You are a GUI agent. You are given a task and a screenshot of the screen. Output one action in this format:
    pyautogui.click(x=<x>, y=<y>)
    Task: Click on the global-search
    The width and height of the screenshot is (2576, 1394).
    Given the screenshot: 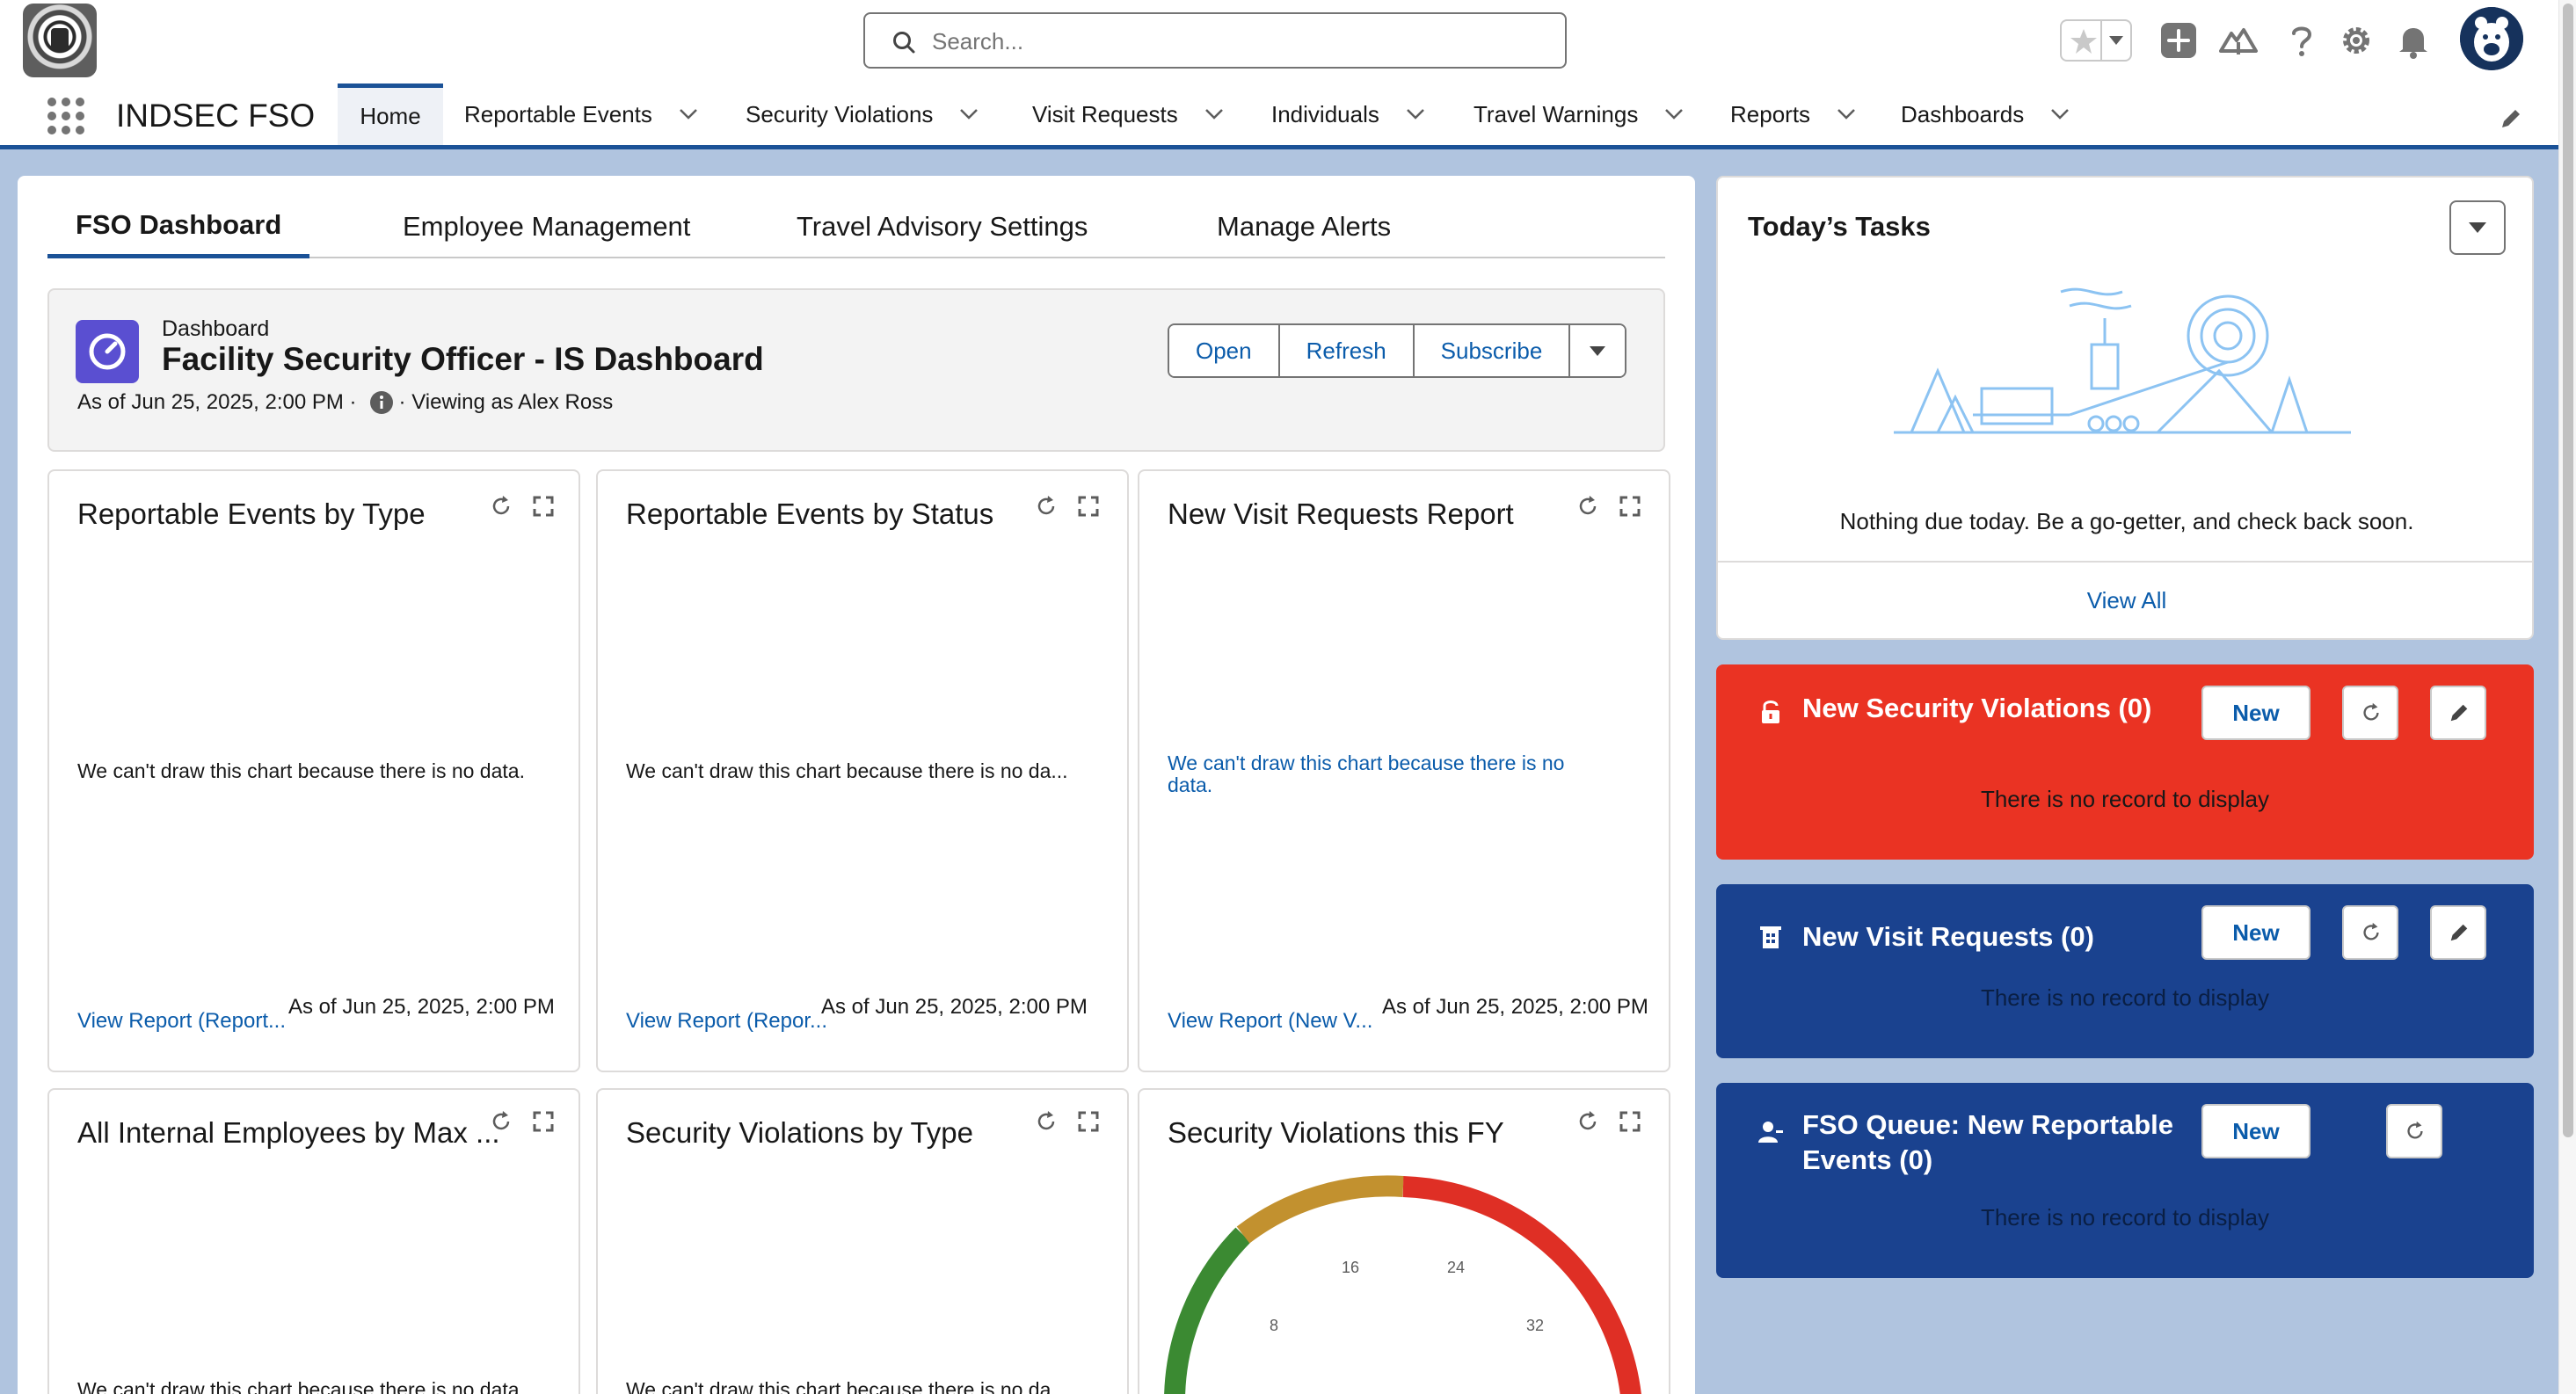 What is the action you would take?
    pyautogui.click(x=1215, y=40)
    